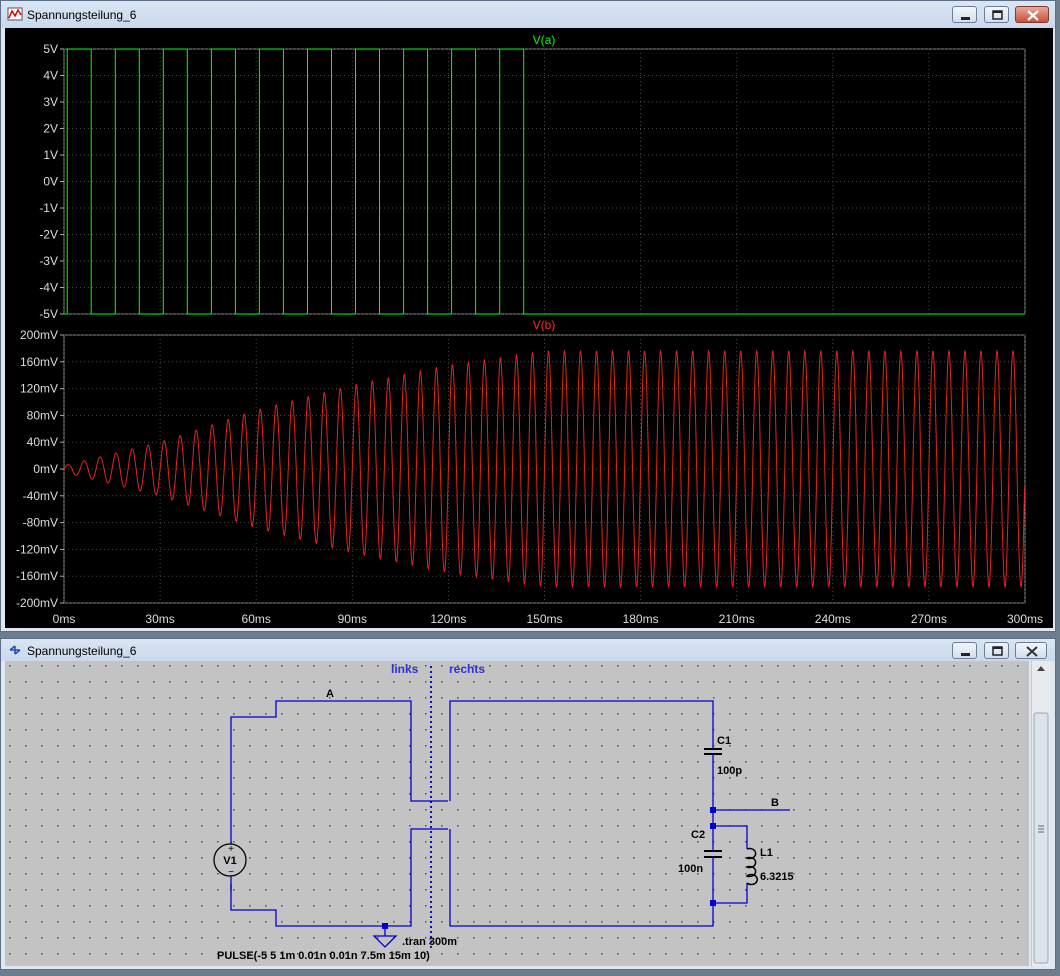 The image size is (1060, 976). I want to click on tran-directive: .tran 300m, so click(429, 942).